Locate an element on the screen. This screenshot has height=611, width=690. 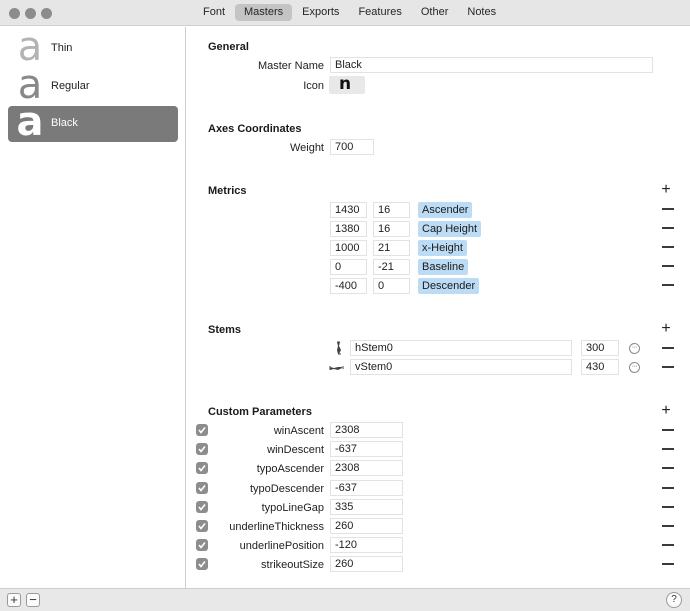
parameter-name: typoDescender is located at coordinates (287, 489).